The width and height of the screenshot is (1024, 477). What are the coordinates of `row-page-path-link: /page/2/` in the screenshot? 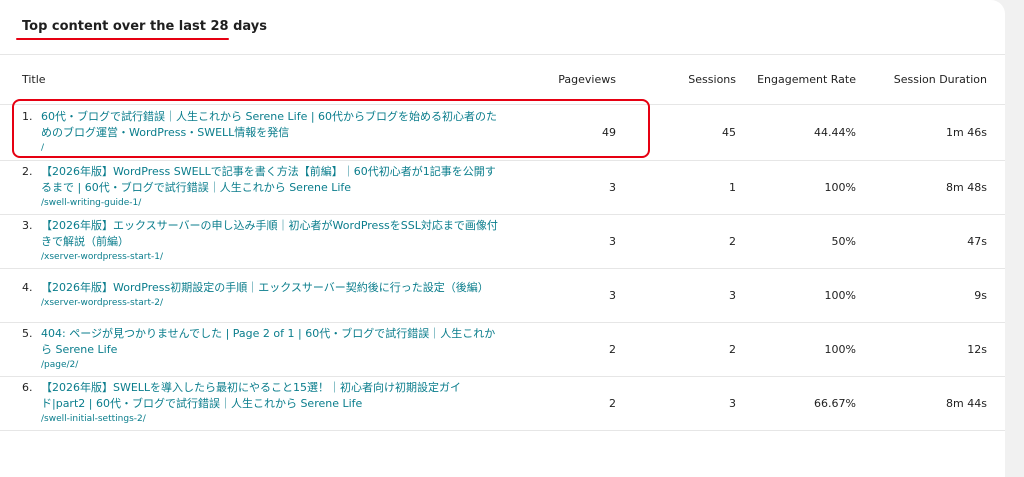 It's located at (271, 365).